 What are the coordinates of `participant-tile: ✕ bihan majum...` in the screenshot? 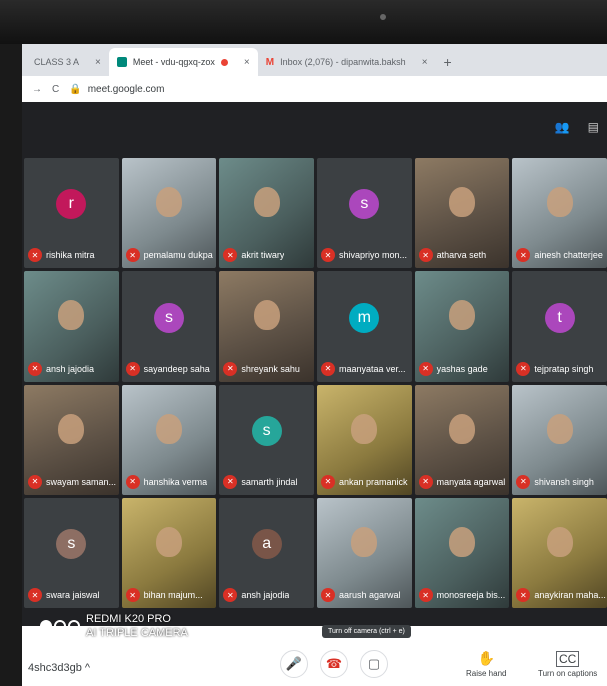 It's located at (169, 552).